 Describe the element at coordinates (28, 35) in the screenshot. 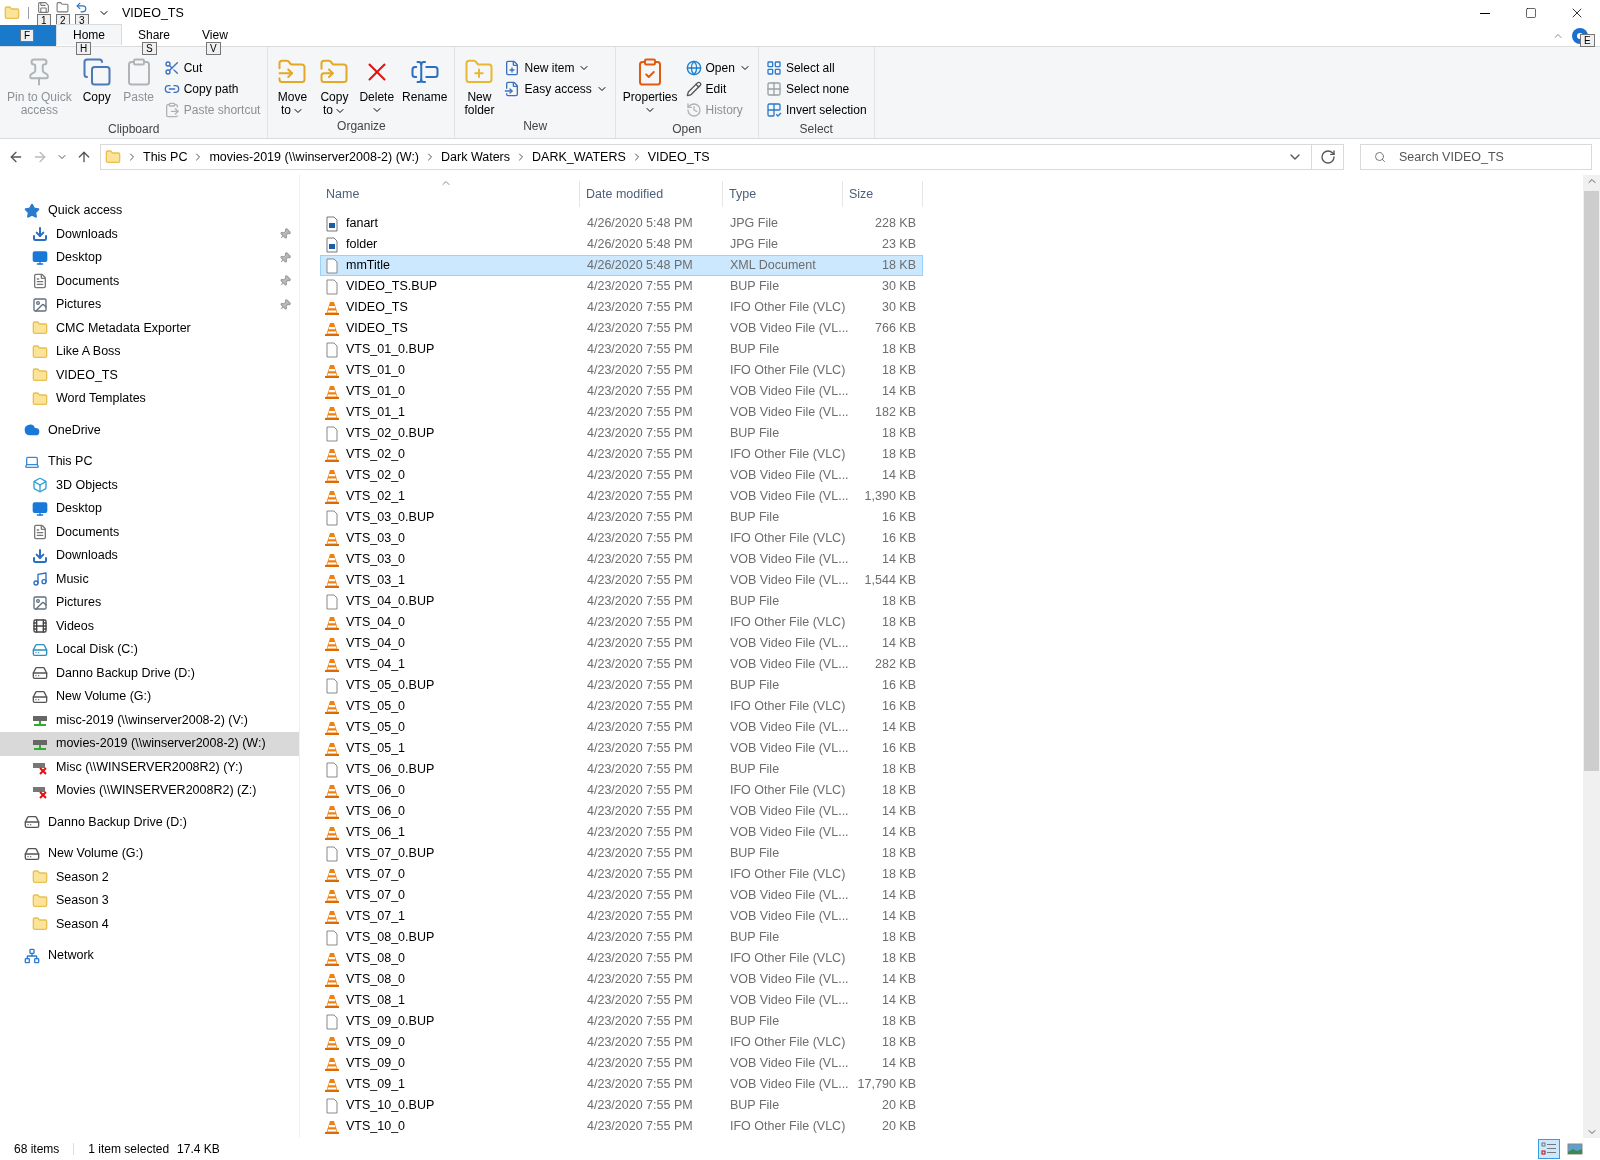

I see `file-tab: F` at that location.